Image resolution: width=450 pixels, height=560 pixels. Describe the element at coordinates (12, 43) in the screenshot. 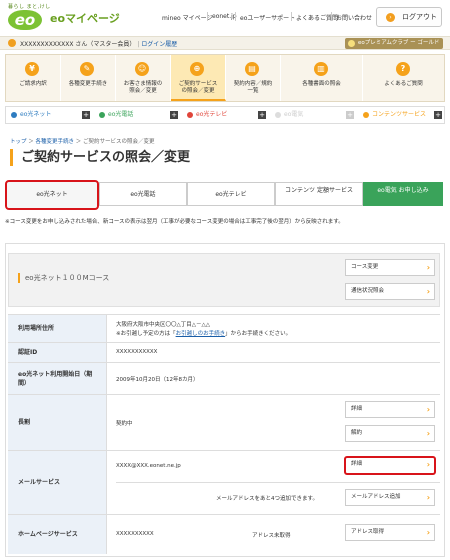

I see `user-icon` at that location.